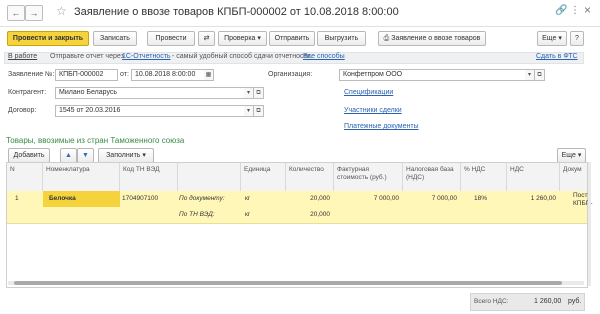  What do you see at coordinates (248, 198) in the screenshot?
I see `row-unit-doc: кг` at bounding box center [248, 198].